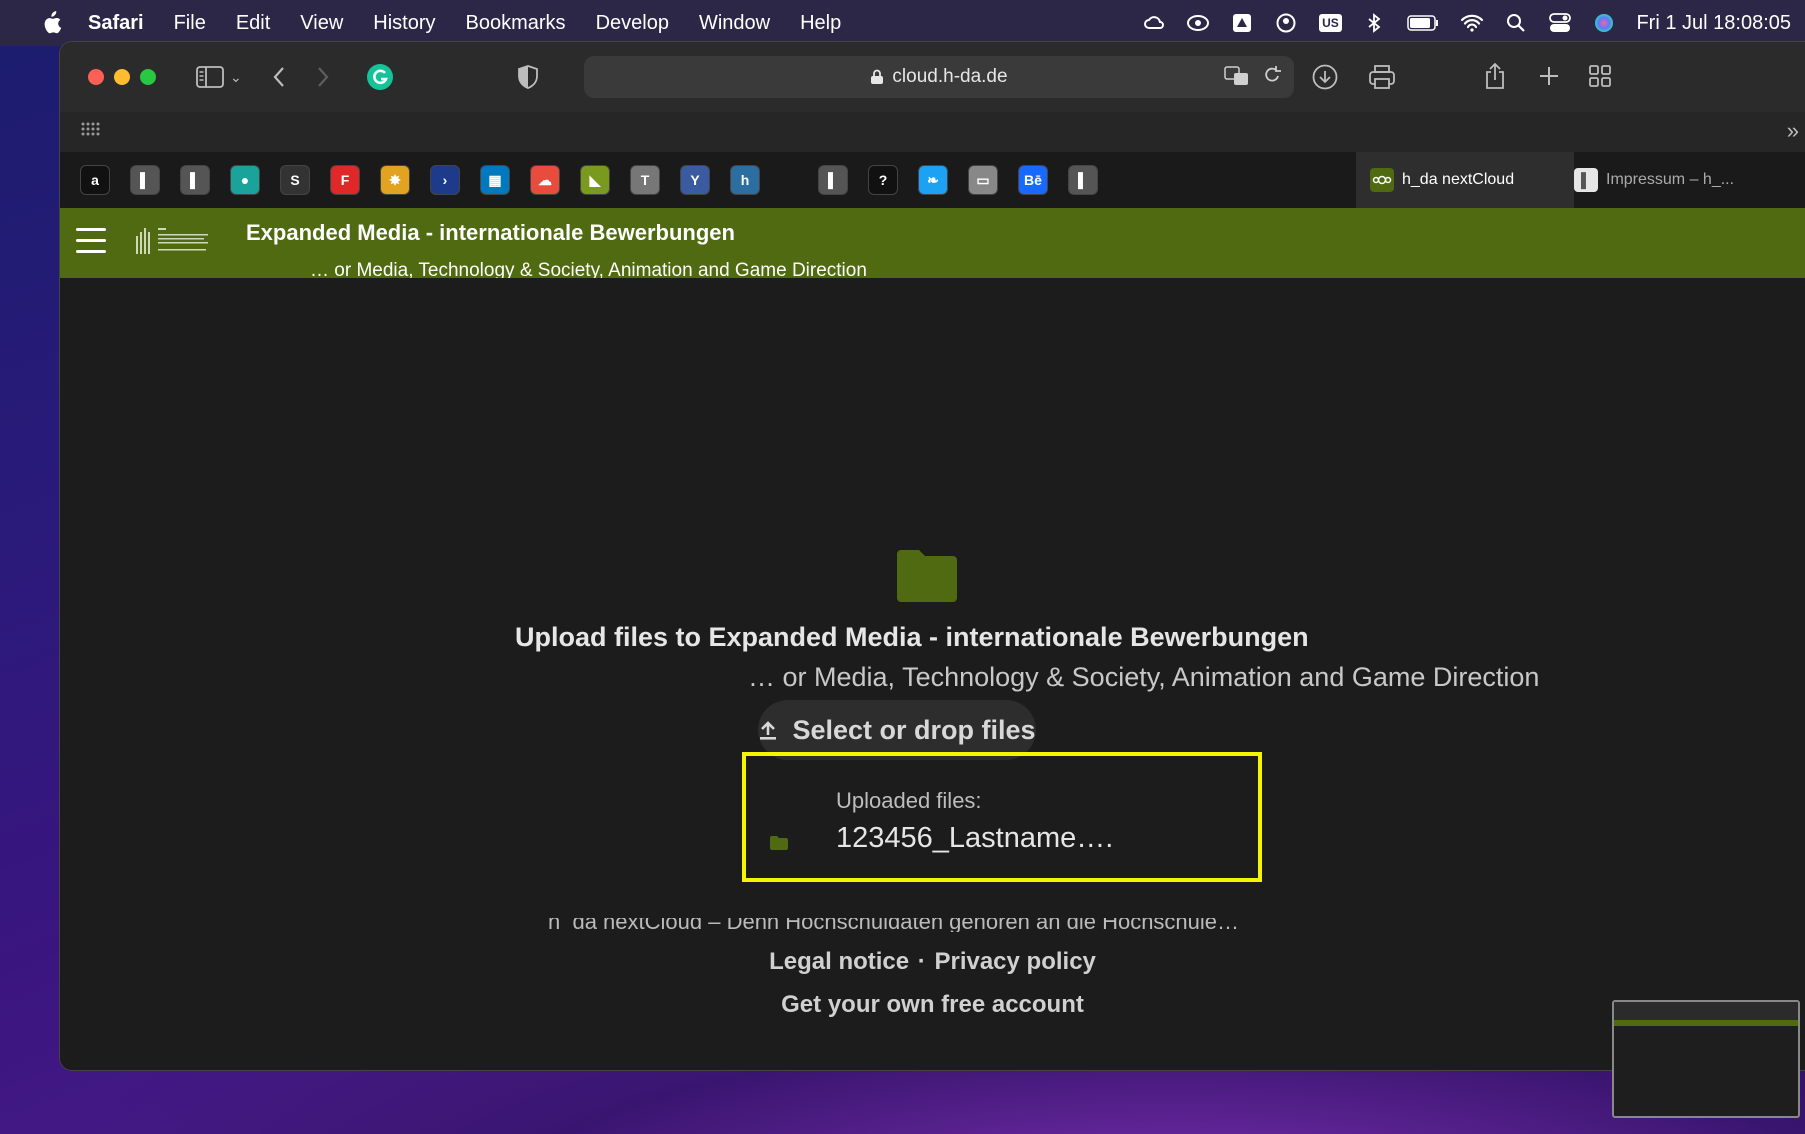  Describe the element at coordinates (95, 180) in the screenshot. I see `amazon-icon: a` at that location.